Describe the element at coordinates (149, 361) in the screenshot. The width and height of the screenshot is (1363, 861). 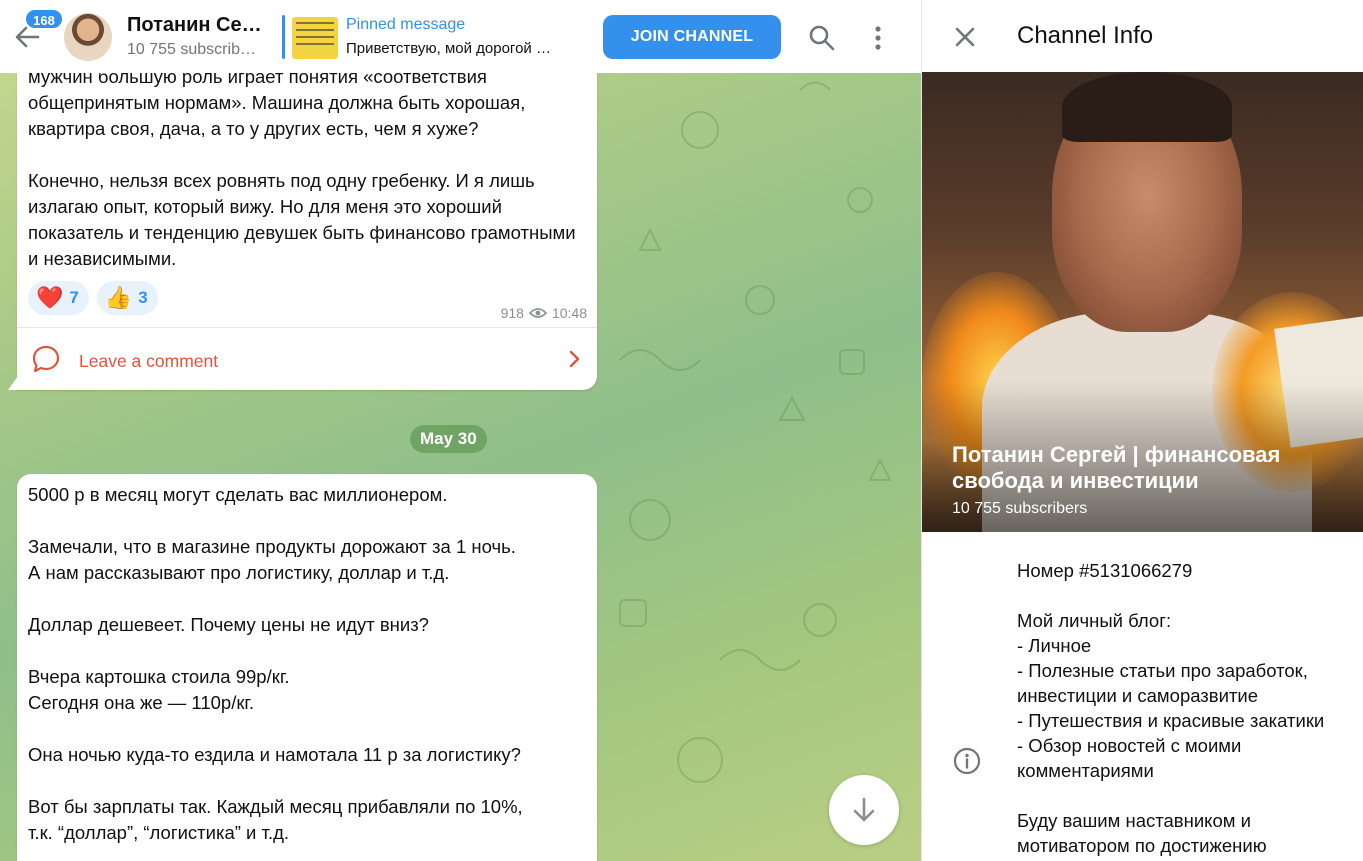
I see `leave-comment-label: Leave a comment` at that location.